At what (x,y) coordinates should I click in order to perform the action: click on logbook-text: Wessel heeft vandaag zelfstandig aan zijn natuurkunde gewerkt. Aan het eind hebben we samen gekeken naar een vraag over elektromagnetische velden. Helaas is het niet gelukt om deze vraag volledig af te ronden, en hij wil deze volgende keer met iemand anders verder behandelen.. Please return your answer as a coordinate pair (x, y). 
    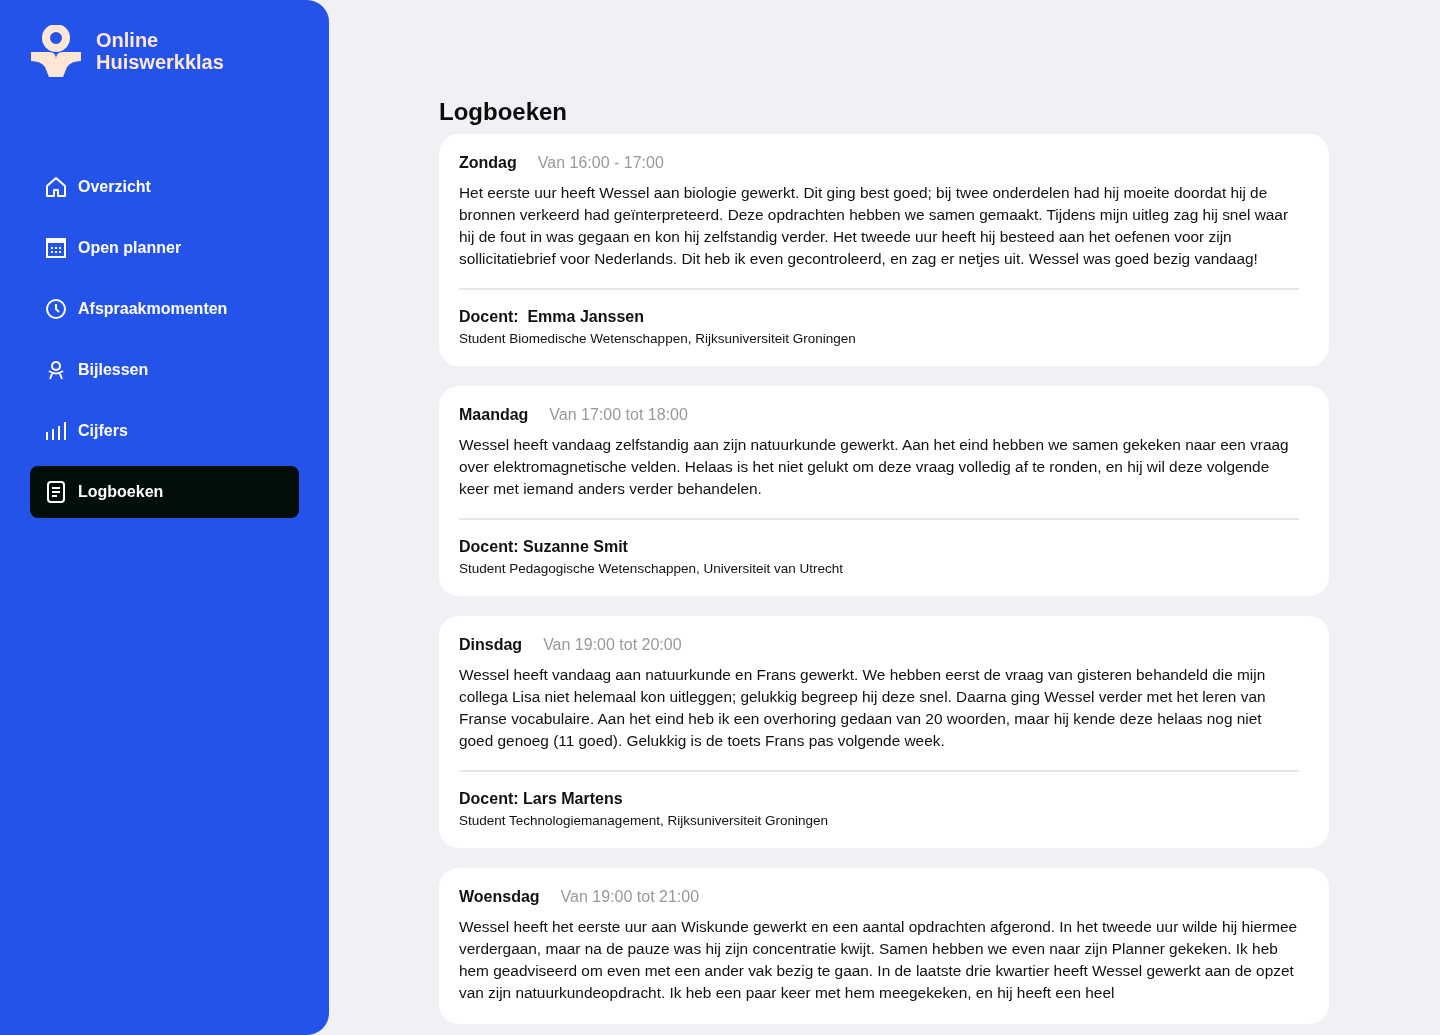
    Looking at the image, I should click on (874, 467).